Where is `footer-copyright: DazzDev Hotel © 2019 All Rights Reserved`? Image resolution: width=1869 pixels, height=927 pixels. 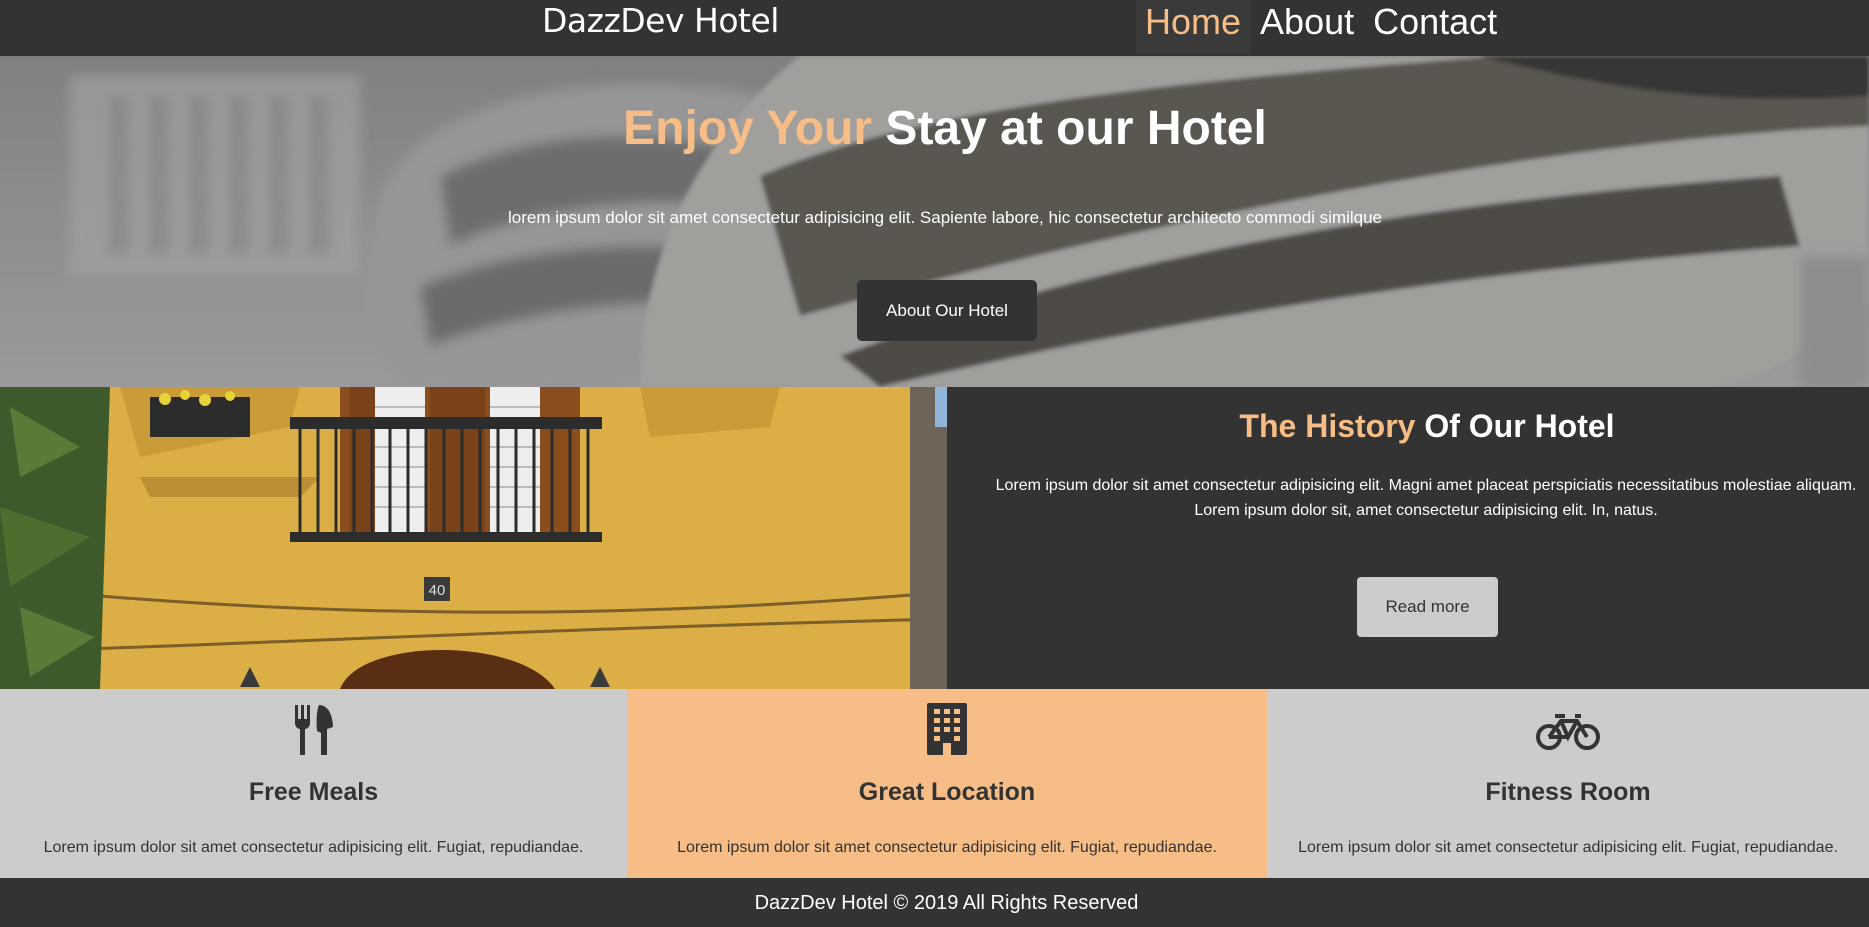 footer-copyright: DazzDev Hotel © 2019 All Rights Reserved is located at coordinates (946, 903).